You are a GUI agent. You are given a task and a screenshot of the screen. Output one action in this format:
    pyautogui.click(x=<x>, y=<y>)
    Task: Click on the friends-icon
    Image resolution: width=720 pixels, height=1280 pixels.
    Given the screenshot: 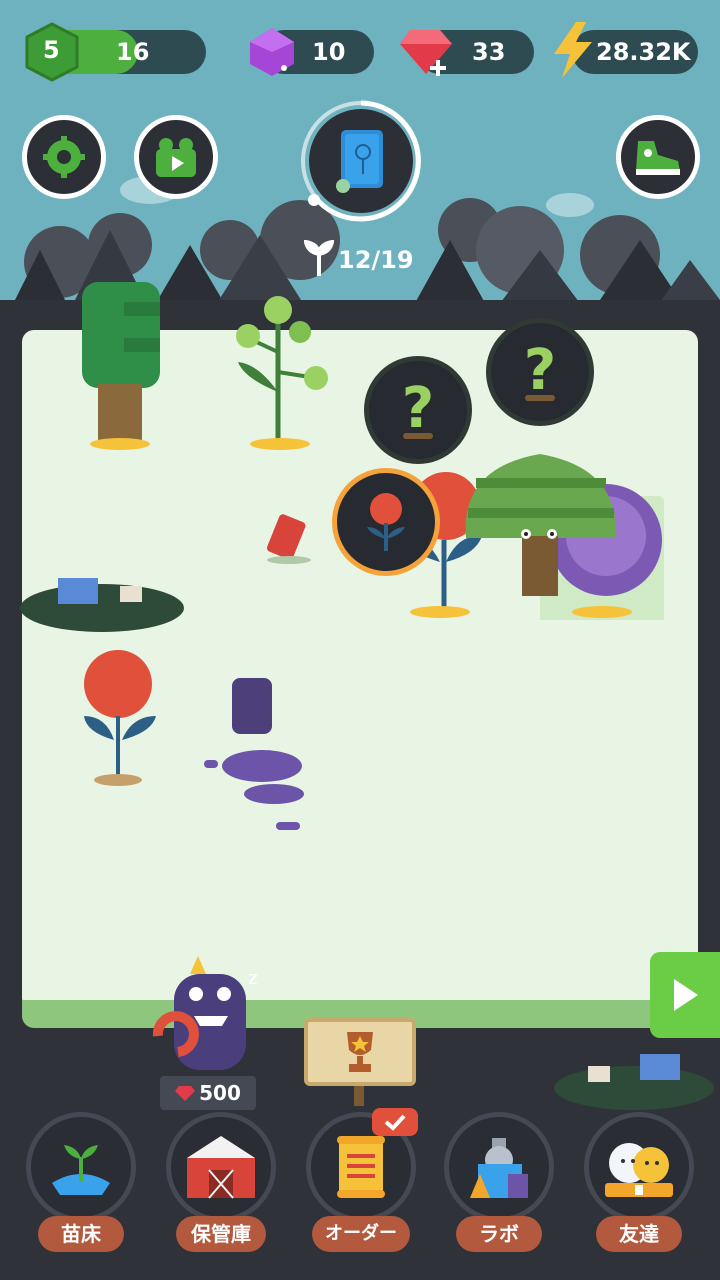 What is the action you would take?
    pyautogui.click(x=639, y=1170)
    